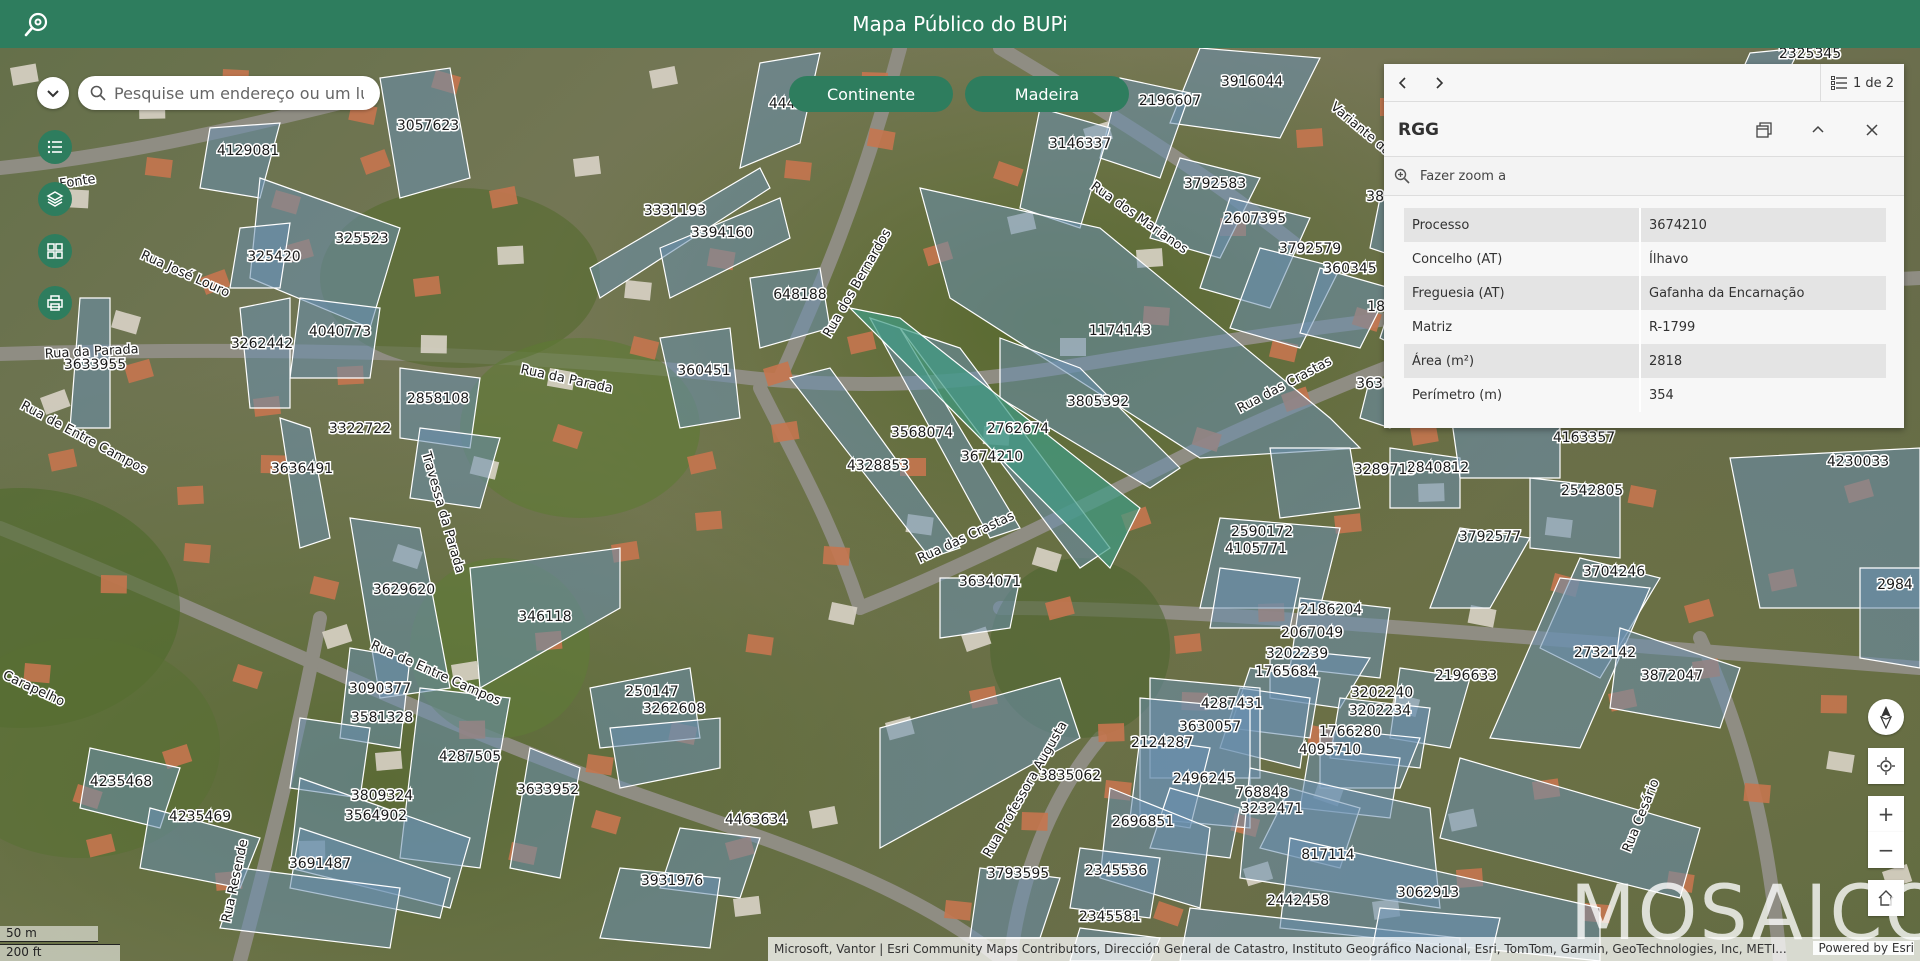 This screenshot has height=961, width=1920. I want to click on vegetation-area, so click(580, 428).